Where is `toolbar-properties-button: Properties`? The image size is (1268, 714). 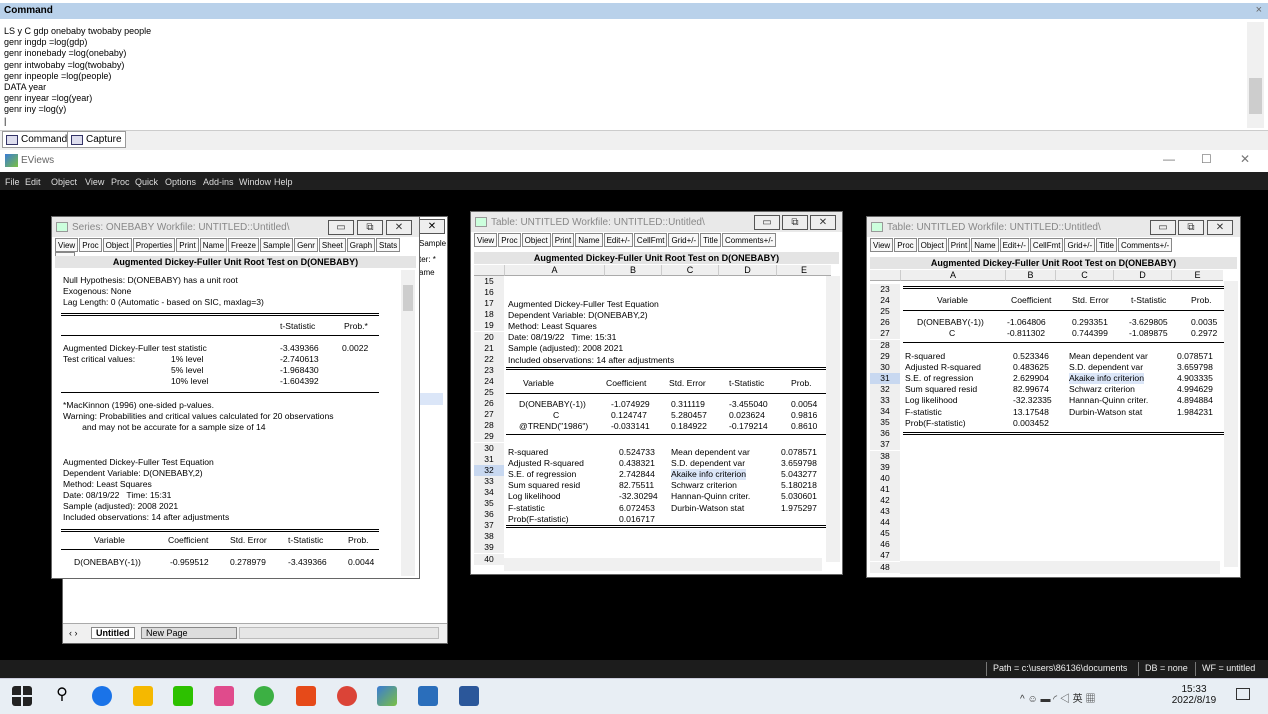 toolbar-properties-button: Properties is located at coordinates (154, 245).